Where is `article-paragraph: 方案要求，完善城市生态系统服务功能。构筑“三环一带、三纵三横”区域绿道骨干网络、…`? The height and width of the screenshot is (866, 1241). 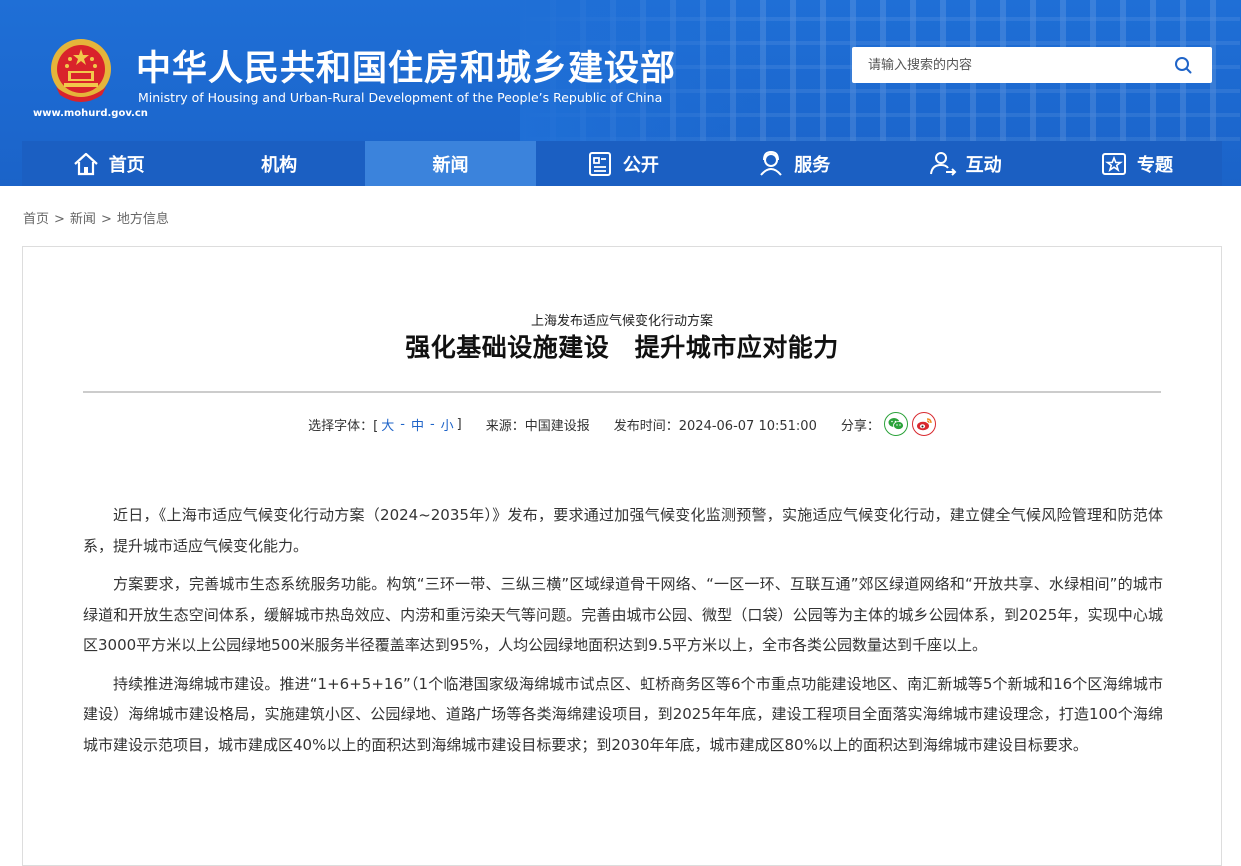 article-paragraph: 方案要求，完善城市生态系统服务功能。构筑“三环一带、三纵三横”区域绿道骨干网络、… is located at coordinates (623, 614).